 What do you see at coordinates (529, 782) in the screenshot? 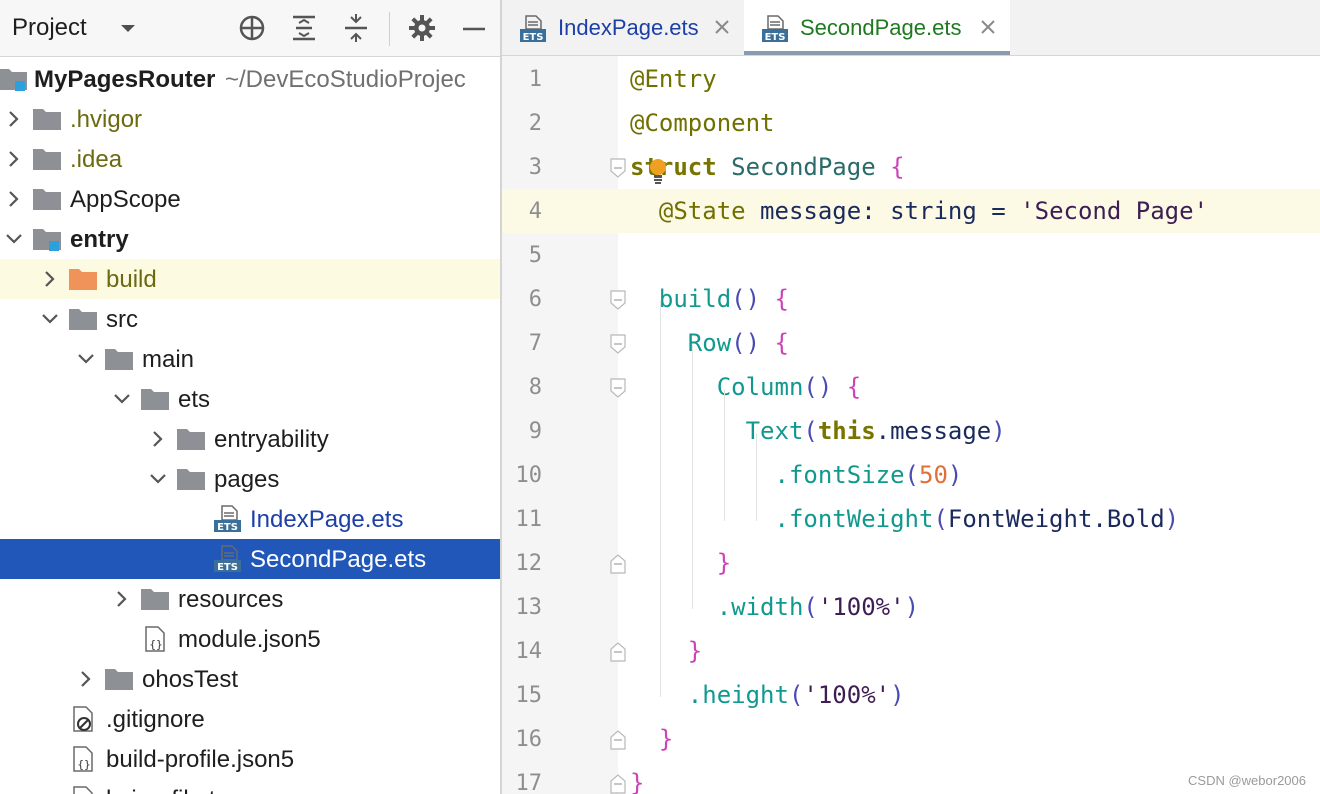
I see `line-number: 17` at bounding box center [529, 782].